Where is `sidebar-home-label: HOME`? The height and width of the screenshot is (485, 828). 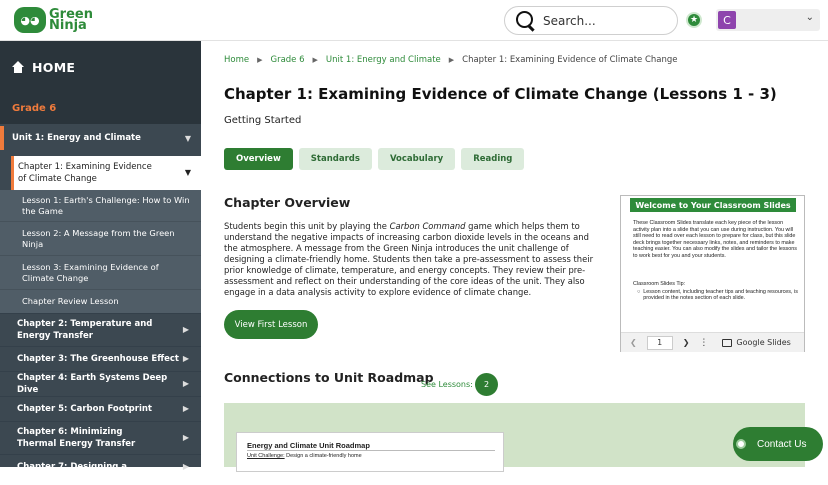
sidebar-home-label: HOME is located at coordinates (54, 67).